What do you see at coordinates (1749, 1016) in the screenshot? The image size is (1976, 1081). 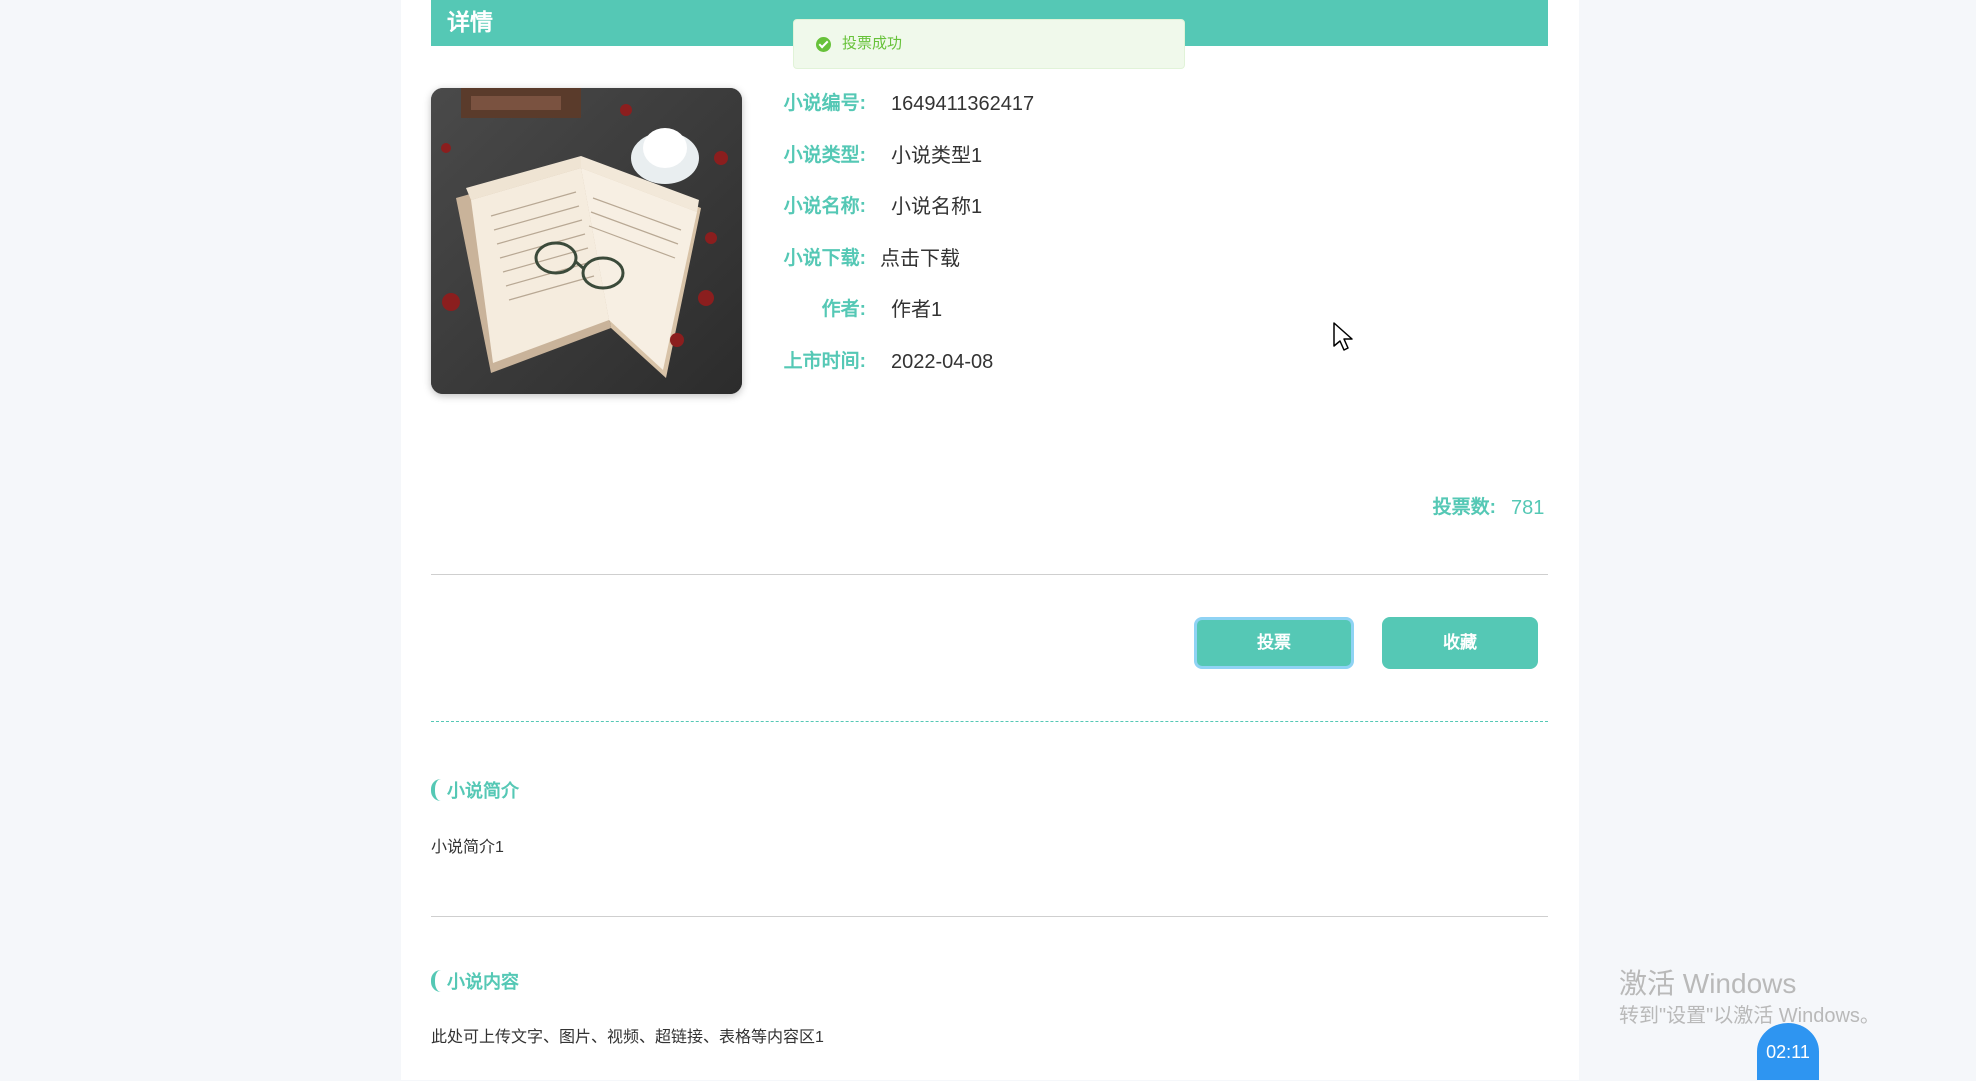 I see `activation-watermark-subtitle: 转到"设置"以激活 Windows。` at bounding box center [1749, 1016].